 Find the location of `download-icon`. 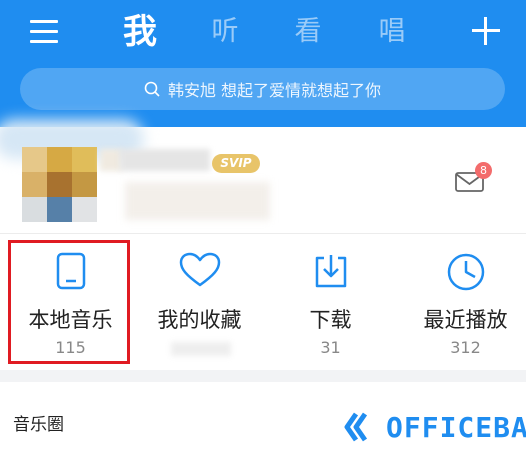

download-icon is located at coordinates (330, 271).